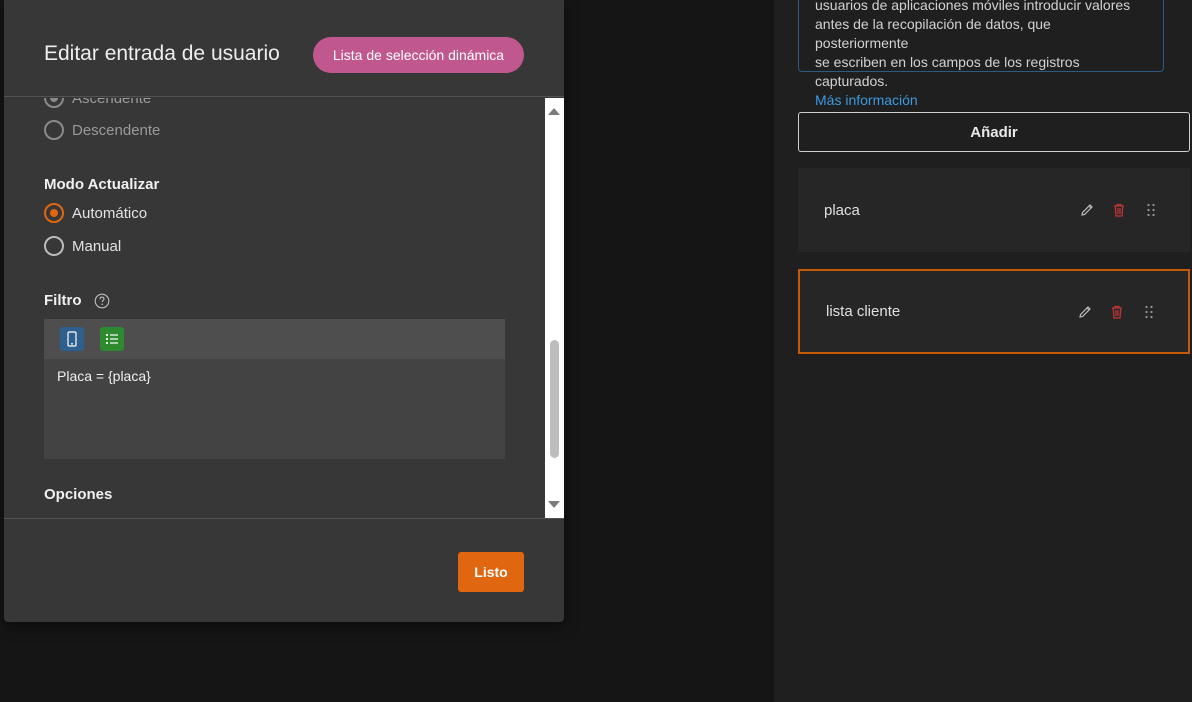 This screenshot has height=702, width=1192. Describe the element at coordinates (116, 130) in the screenshot. I see `radio-label: Descendente` at that location.